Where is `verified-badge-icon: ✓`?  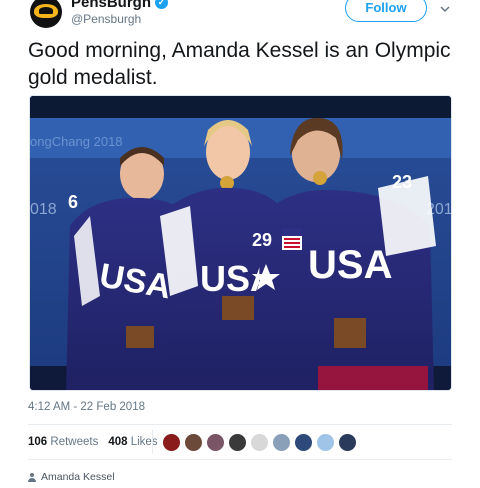 verified-badge-icon: ✓ is located at coordinates (162, 4).